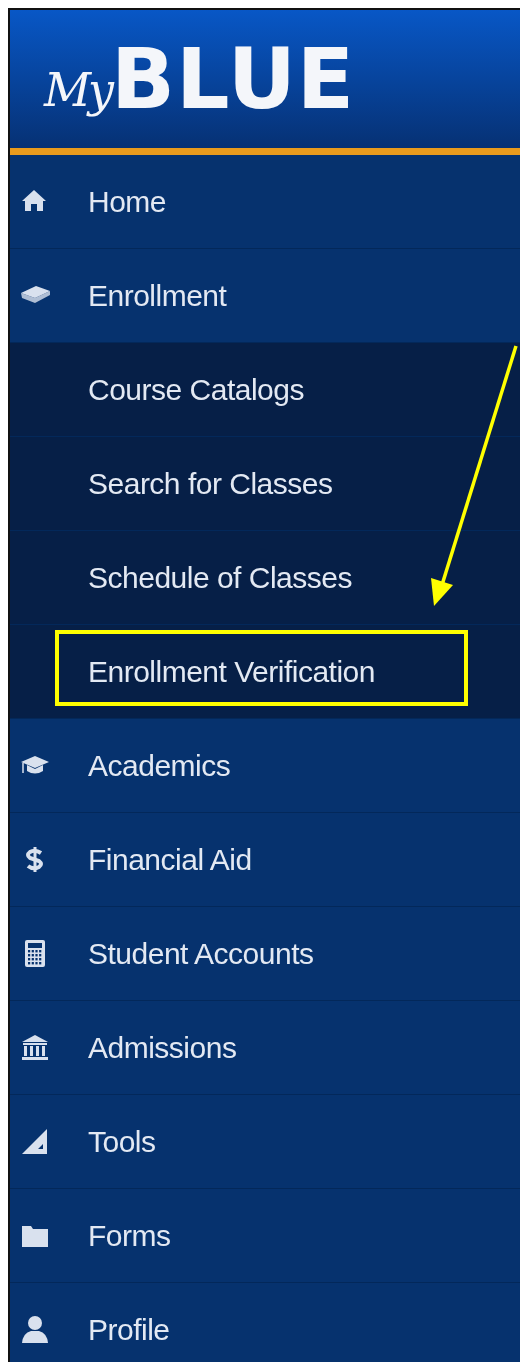 This screenshot has width=520, height=1362. What do you see at coordinates (159, 765) in the screenshot?
I see `menu-item: Academics` at bounding box center [159, 765].